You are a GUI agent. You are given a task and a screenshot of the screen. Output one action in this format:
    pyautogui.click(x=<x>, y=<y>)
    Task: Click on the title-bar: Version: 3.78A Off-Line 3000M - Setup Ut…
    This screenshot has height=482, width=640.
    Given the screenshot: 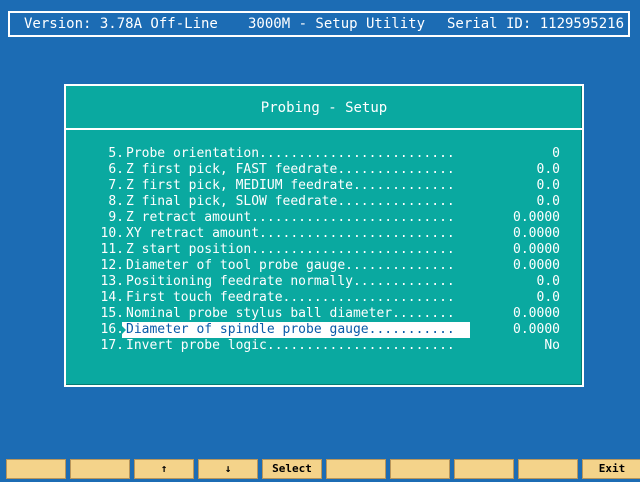 What is the action you would take?
    pyautogui.click(x=319, y=24)
    